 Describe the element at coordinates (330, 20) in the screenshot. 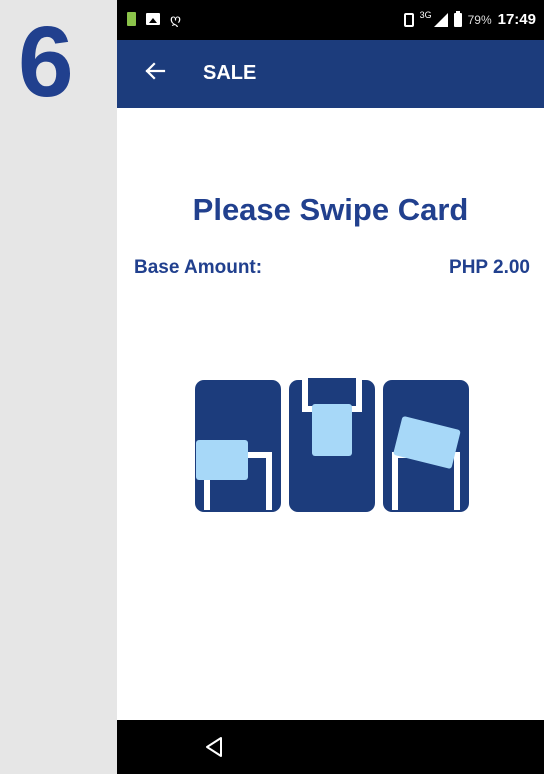

I see `status-bar: ღ 3G 79% 17:49` at that location.